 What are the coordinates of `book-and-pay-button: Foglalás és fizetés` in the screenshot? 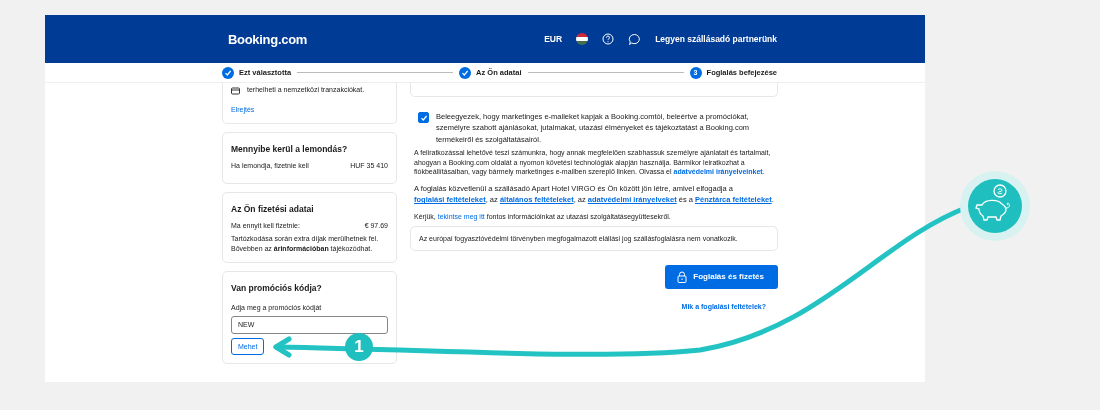 It's located at (721, 276).